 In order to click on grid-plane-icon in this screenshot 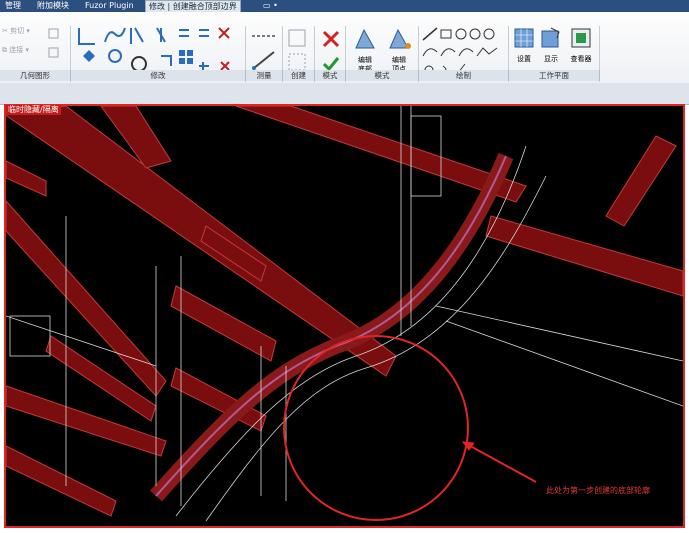, I will do `click(524, 38)`.